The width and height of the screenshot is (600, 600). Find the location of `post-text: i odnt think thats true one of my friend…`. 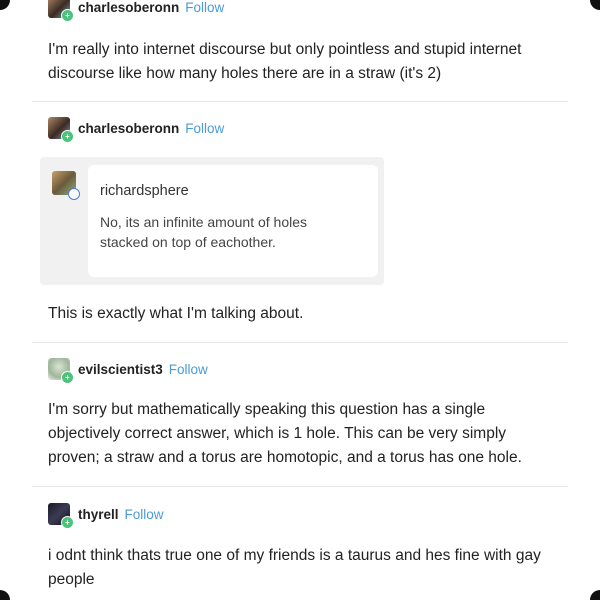

post-text: i odnt think thats true one of my friend… is located at coordinates (294, 567).